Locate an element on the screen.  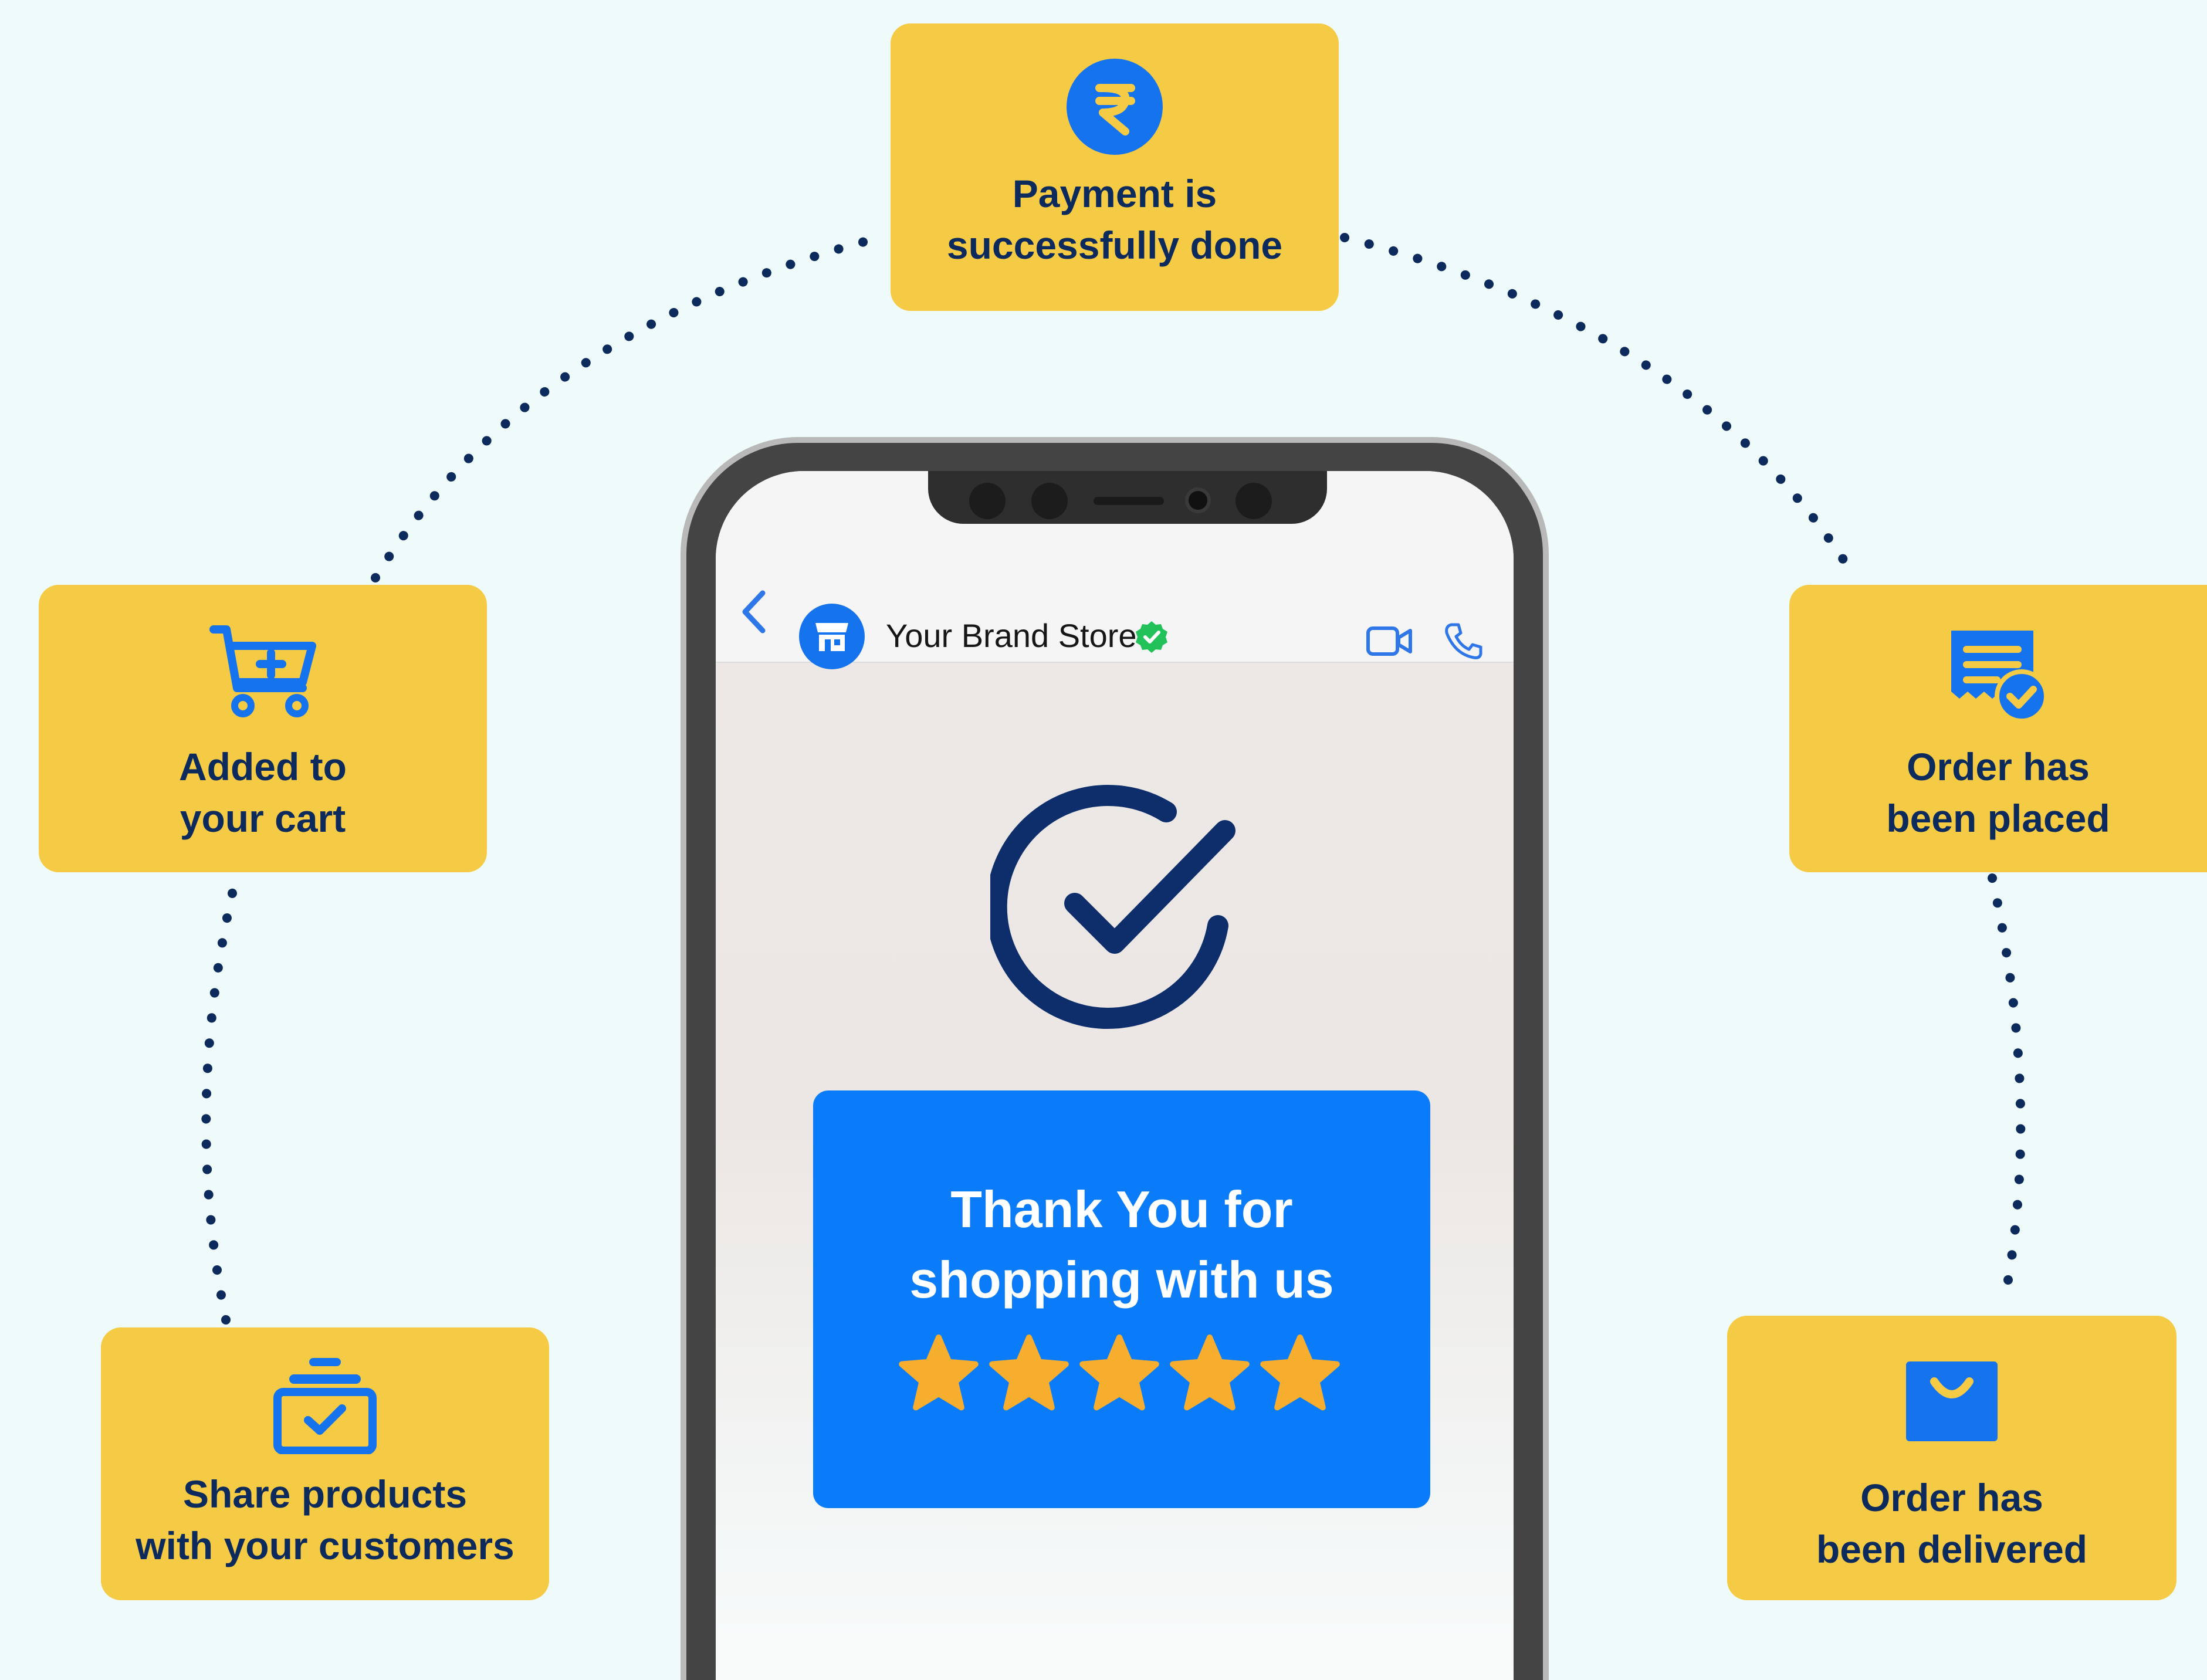
rupee-icon is located at coordinates (1115, 107).